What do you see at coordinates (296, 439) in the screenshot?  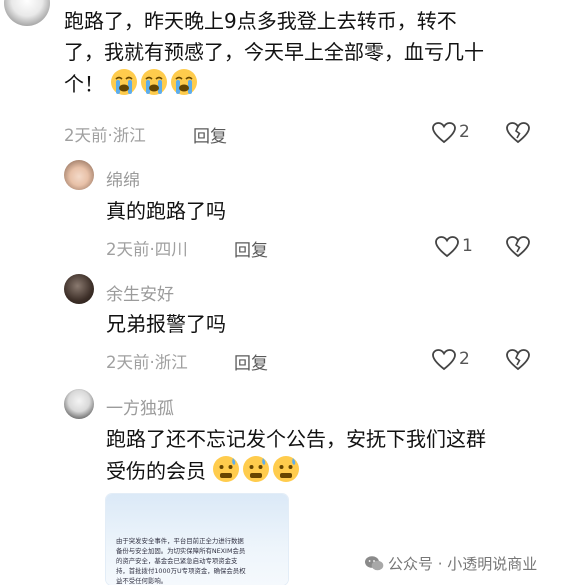 I see `comment-line: 跑路了还不忘记发个公告，安抚下我们这群` at bounding box center [296, 439].